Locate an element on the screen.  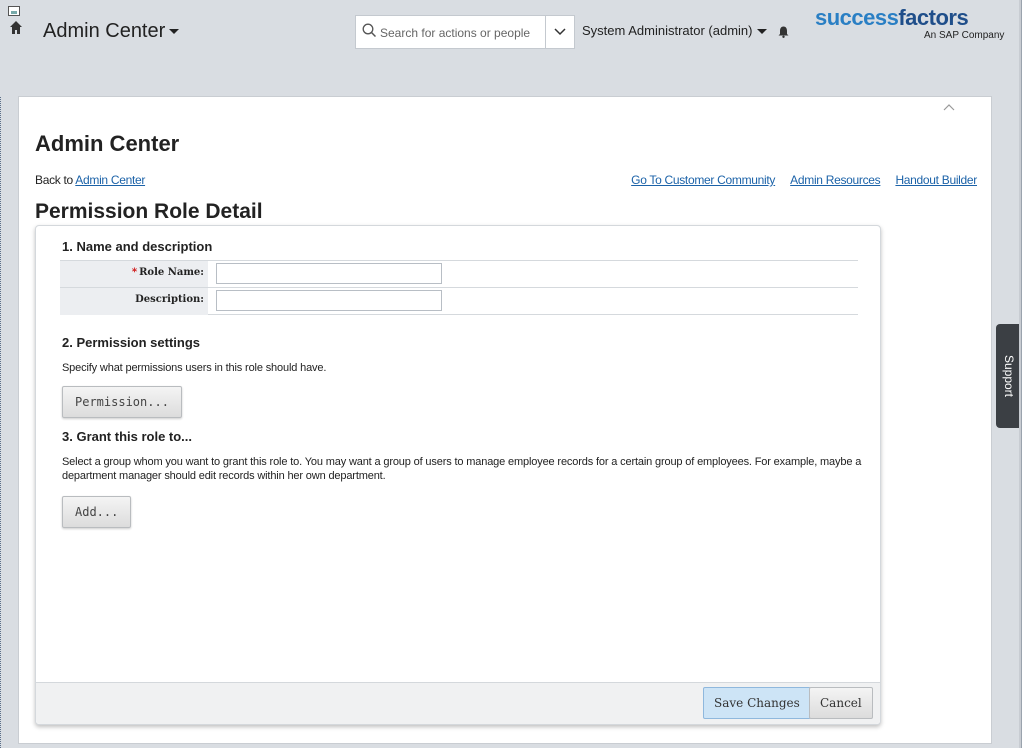
admin-resources-link: Admin Resources is located at coordinates (835, 180).